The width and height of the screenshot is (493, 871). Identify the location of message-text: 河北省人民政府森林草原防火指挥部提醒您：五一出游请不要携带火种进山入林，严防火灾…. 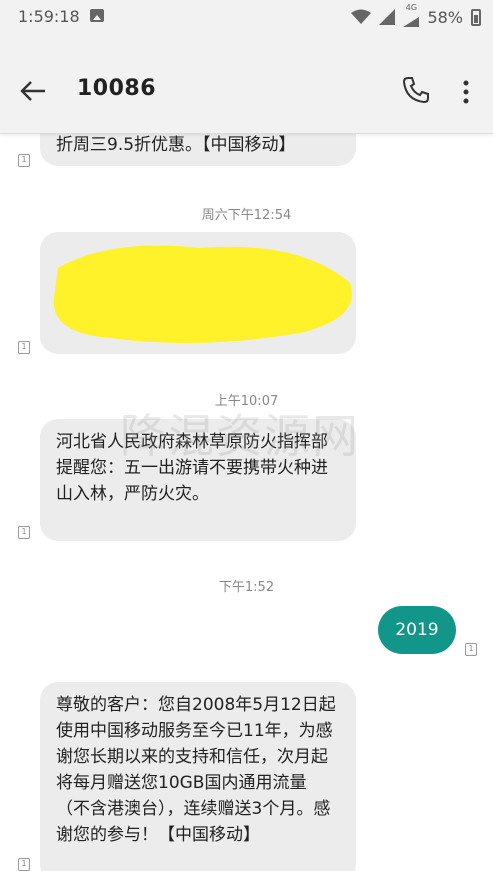
(192, 468).